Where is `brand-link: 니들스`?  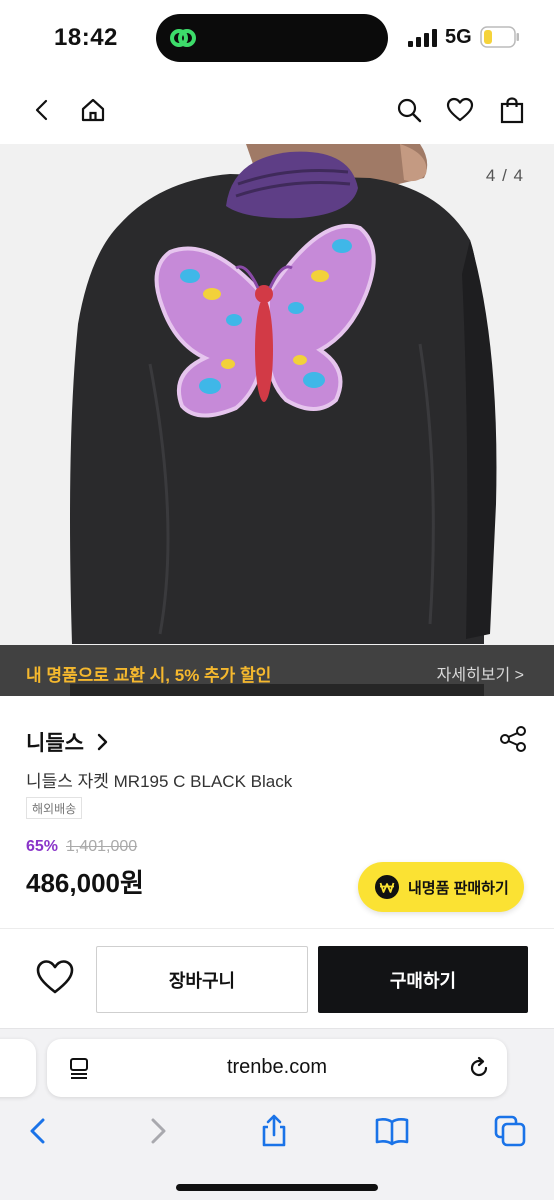 brand-link: 니들스 is located at coordinates (69, 742).